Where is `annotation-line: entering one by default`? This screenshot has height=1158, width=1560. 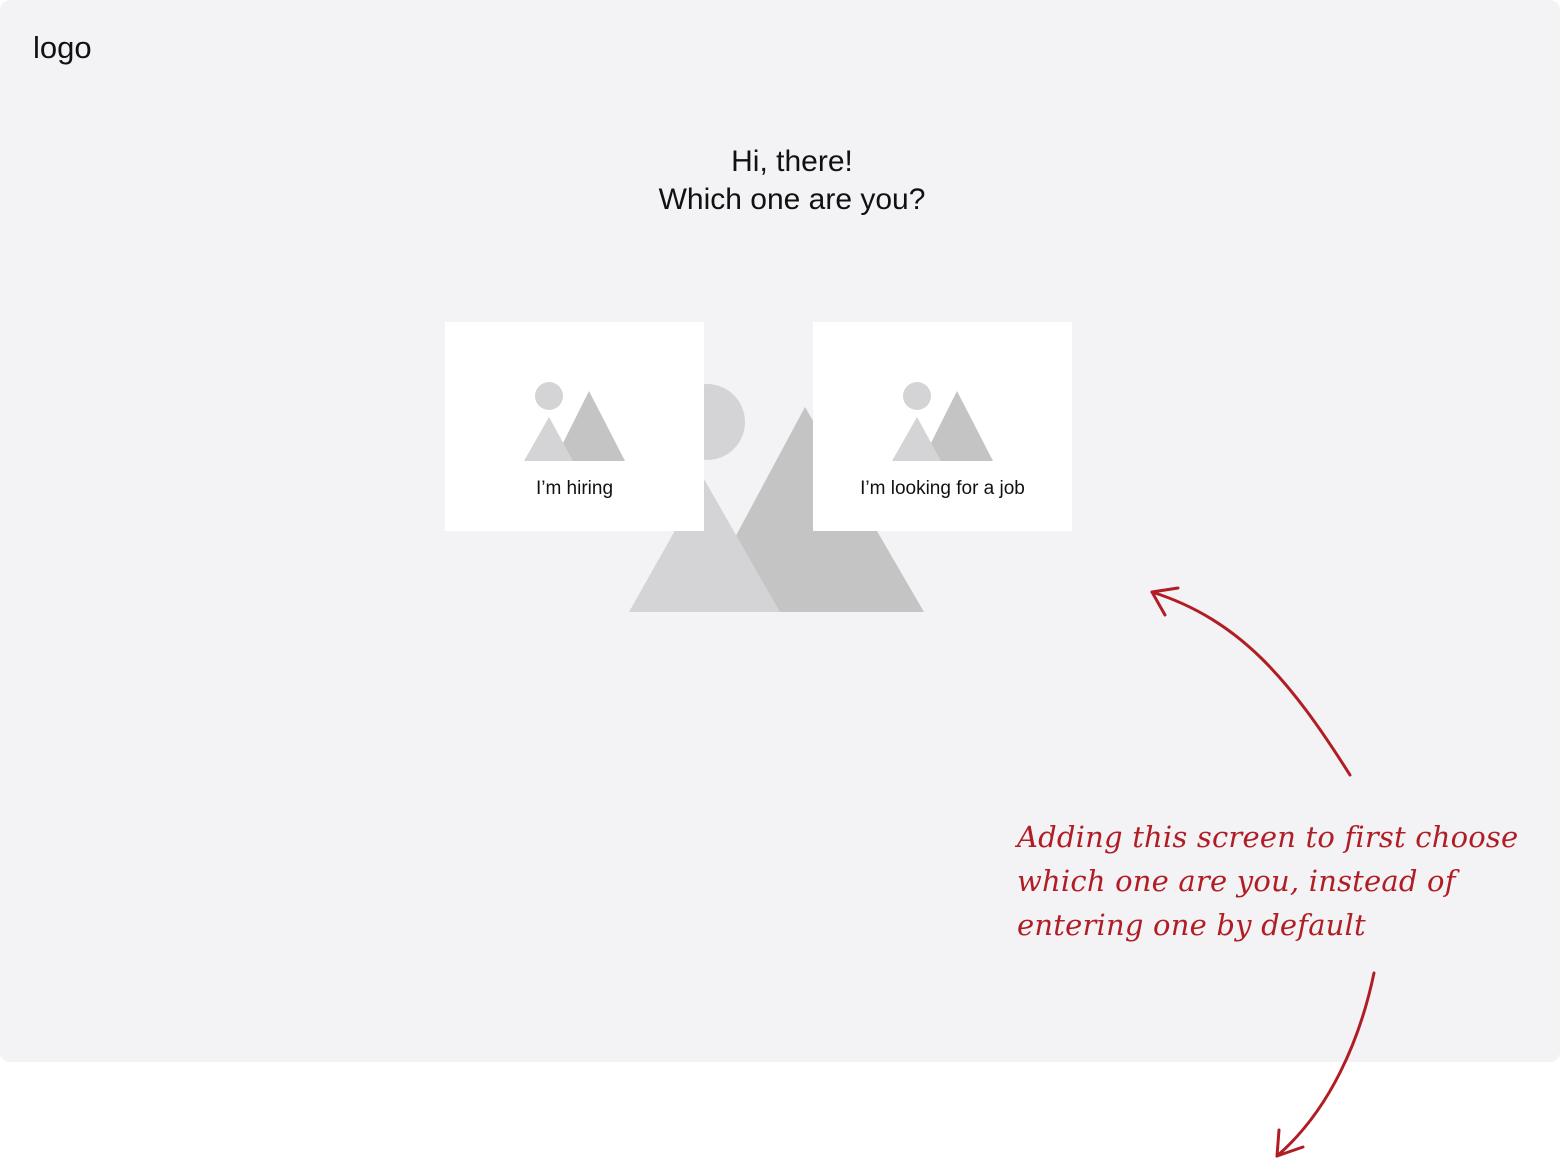
annotation-line: entering one by default is located at coordinates (1191, 925).